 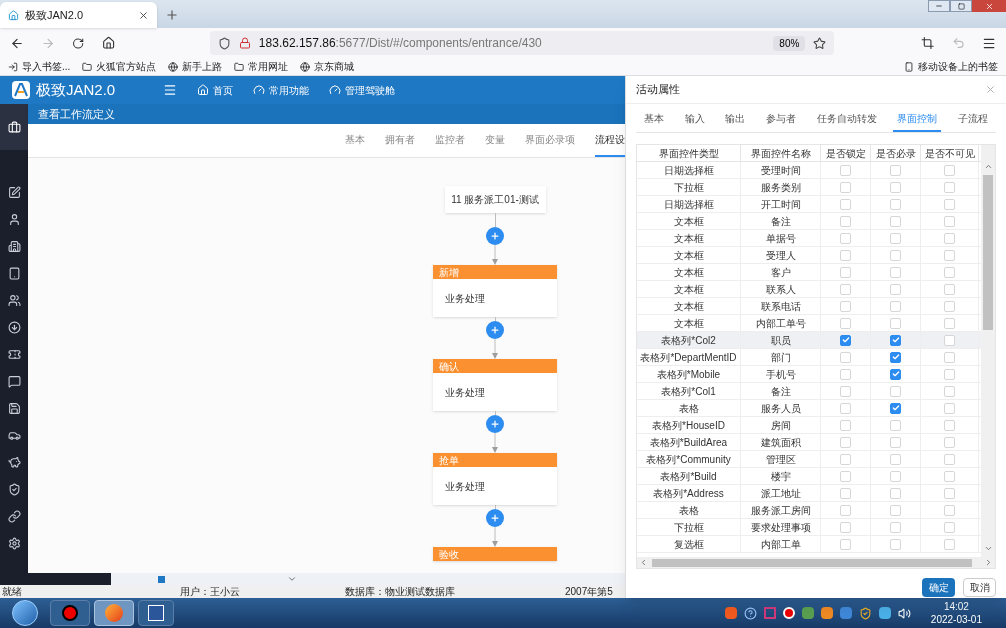 I want to click on minimize-icon, so click(x=939, y=6).